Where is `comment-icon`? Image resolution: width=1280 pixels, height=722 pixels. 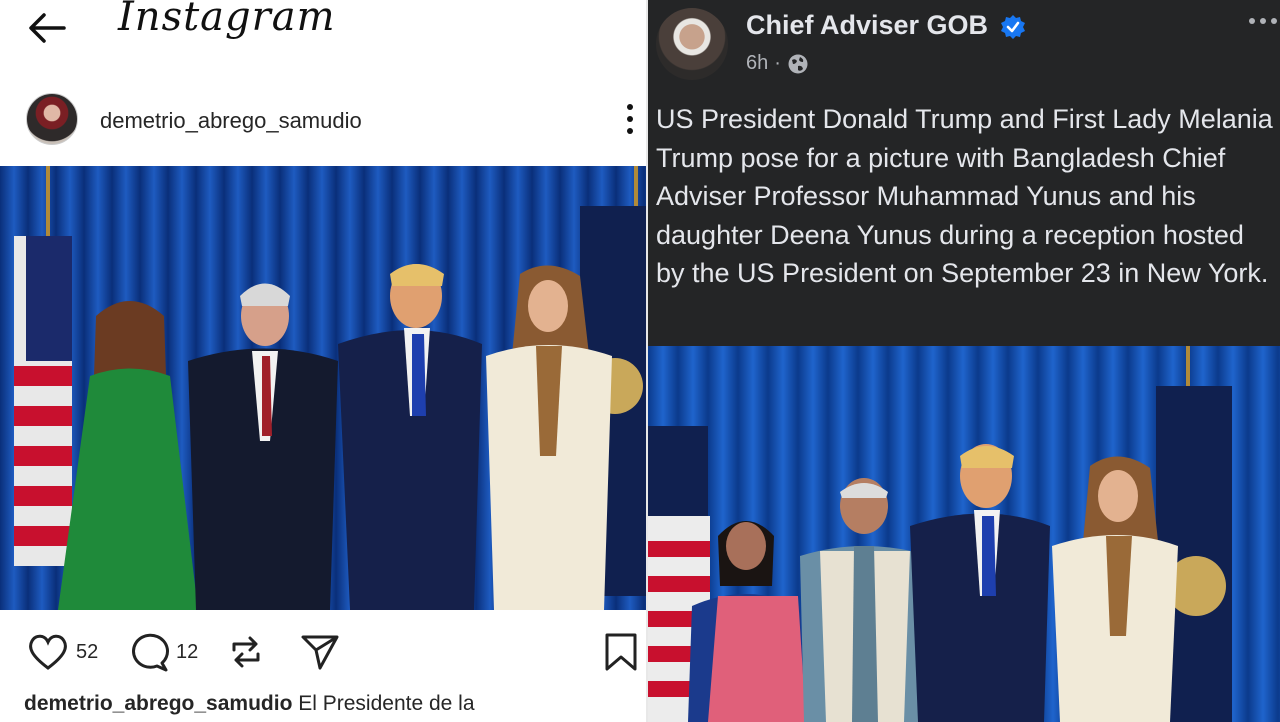
comment-icon is located at coordinates (149, 652).